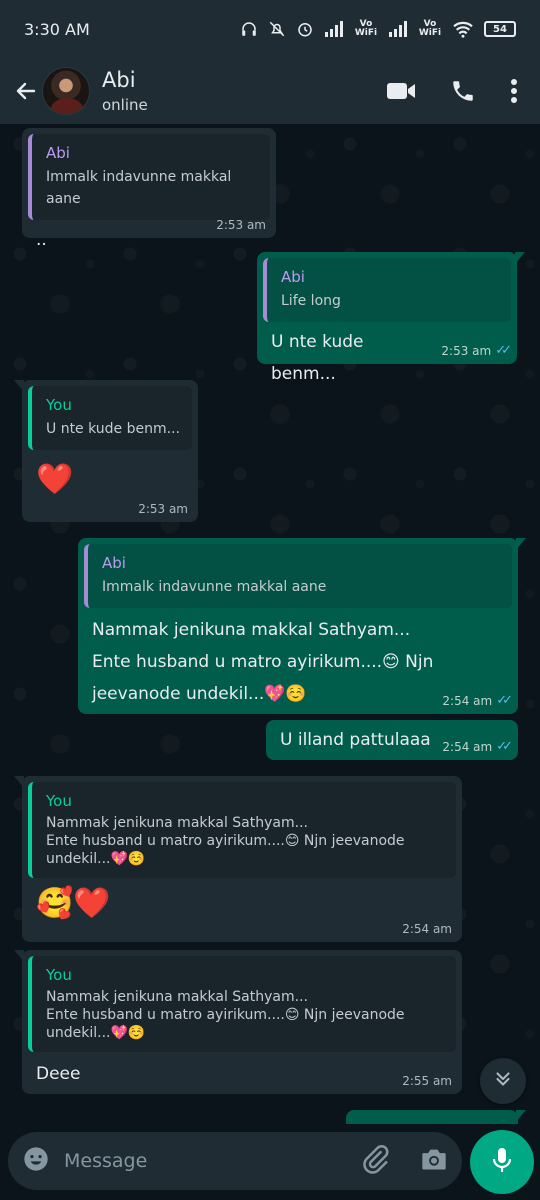 The image size is (540, 1200). I want to click on contact-name: Abi, so click(125, 80).